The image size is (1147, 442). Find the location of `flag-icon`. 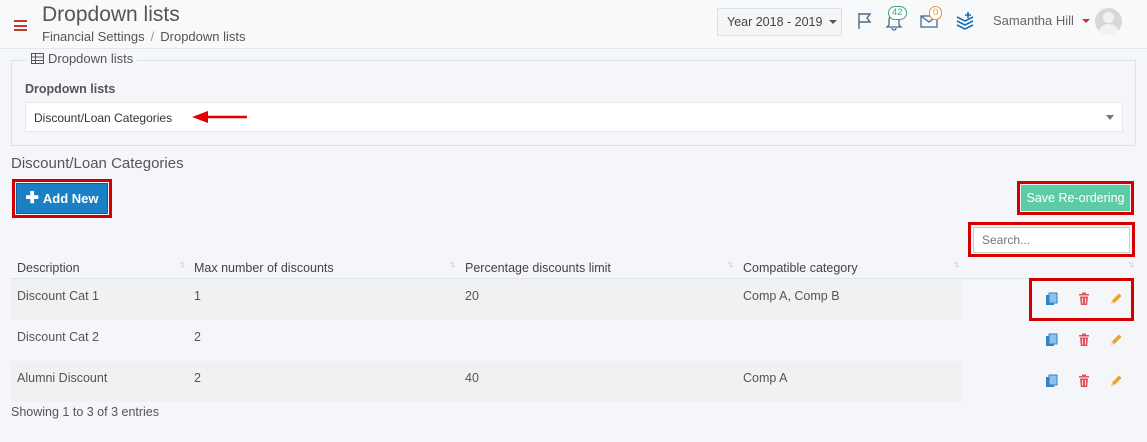

flag-icon is located at coordinates (865, 21).